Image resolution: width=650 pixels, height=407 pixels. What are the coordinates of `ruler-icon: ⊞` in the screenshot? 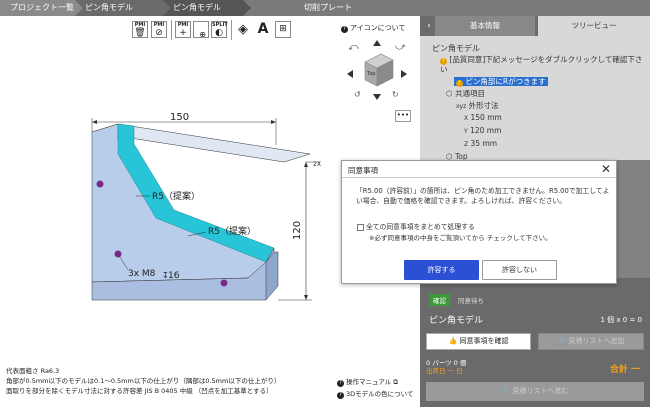 It's located at (283, 29).